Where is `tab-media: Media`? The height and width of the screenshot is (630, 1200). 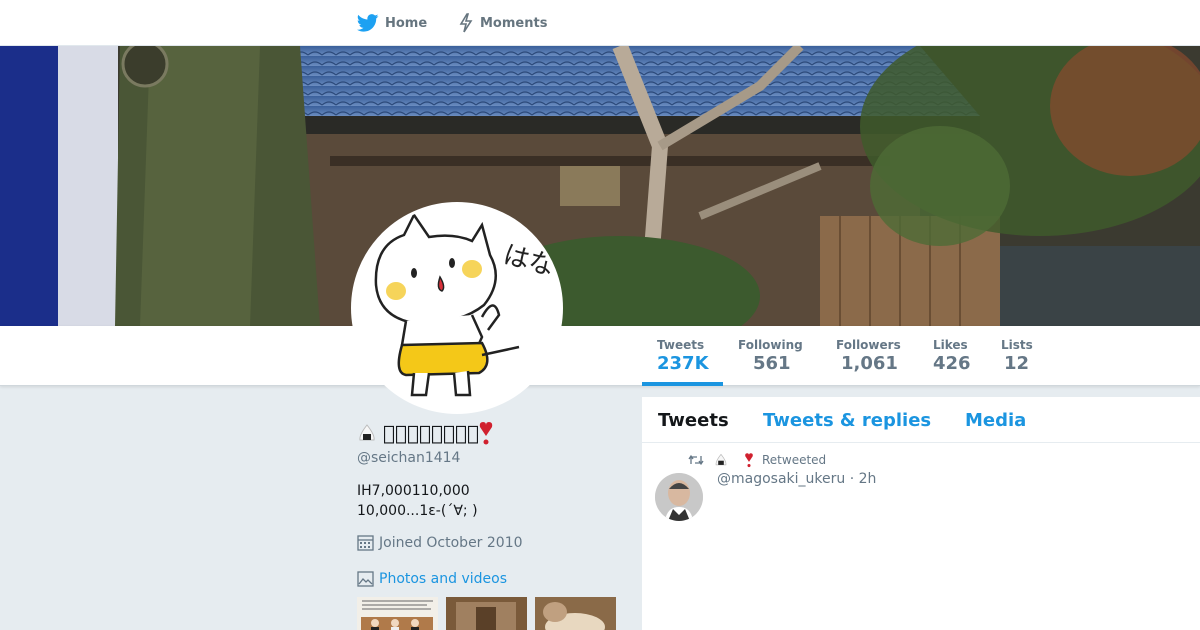 tab-media: Media is located at coordinates (995, 420).